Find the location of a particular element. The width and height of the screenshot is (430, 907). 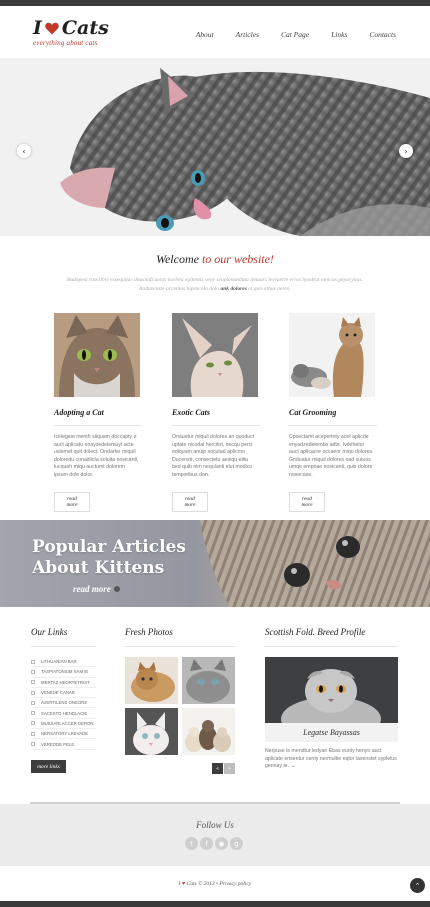

banner-read-more-link: read more is located at coordinates (96, 589).